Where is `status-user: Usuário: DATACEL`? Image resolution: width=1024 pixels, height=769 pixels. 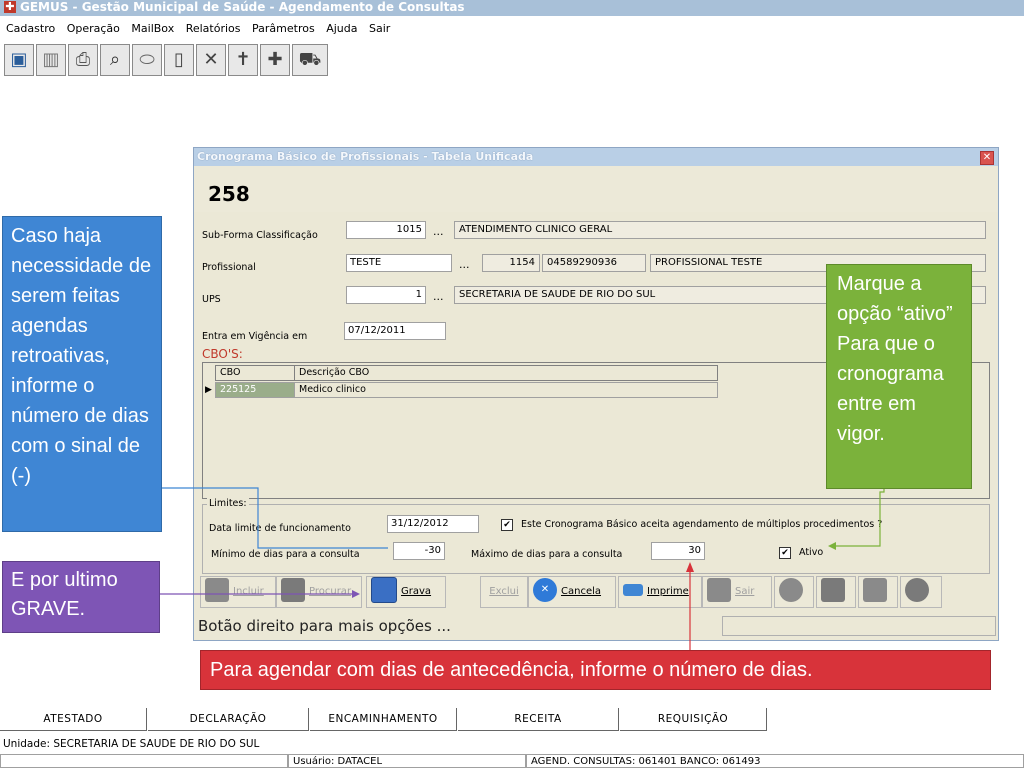 status-user: Usuário: DATACEL is located at coordinates (407, 761).